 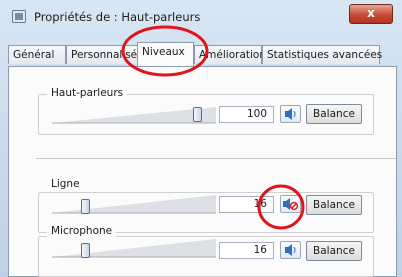 What do you see at coordinates (334, 205) in the screenshot?
I see `line-balance-button: Balance` at bounding box center [334, 205].